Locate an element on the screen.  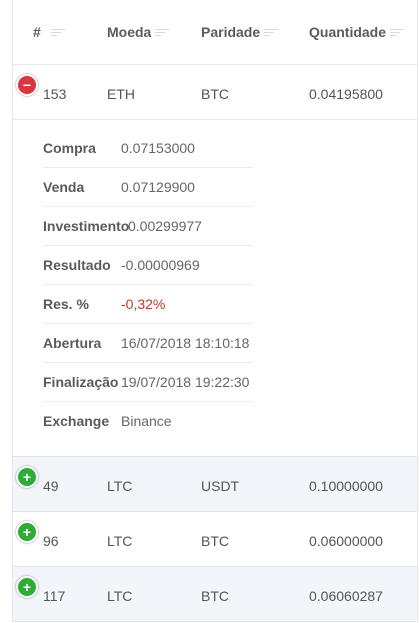
detail-row: Investimento 0.00299977 is located at coordinates (148, 226).